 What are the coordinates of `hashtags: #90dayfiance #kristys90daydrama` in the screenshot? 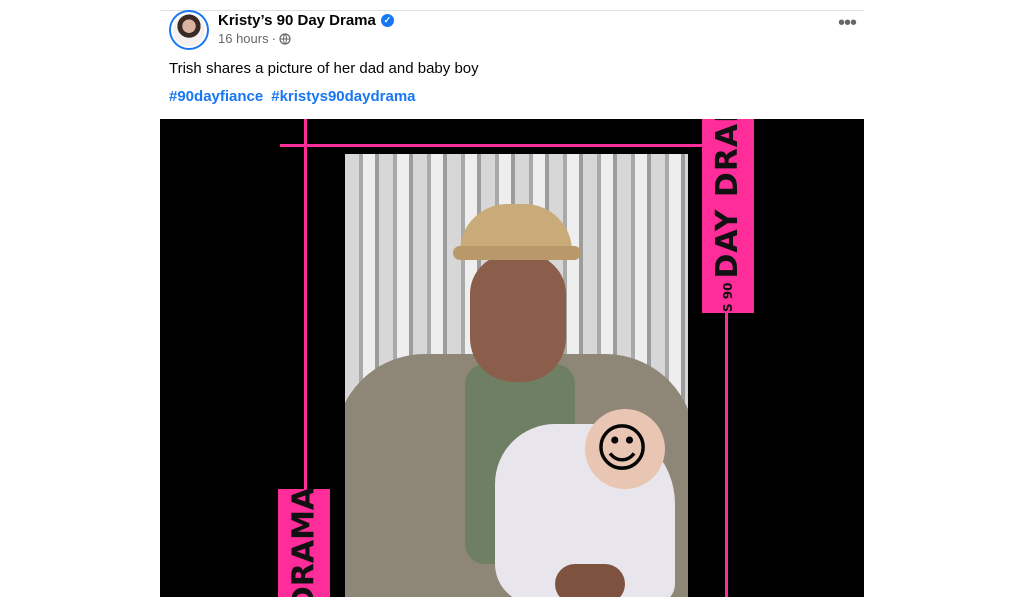 It's located at (292, 96).